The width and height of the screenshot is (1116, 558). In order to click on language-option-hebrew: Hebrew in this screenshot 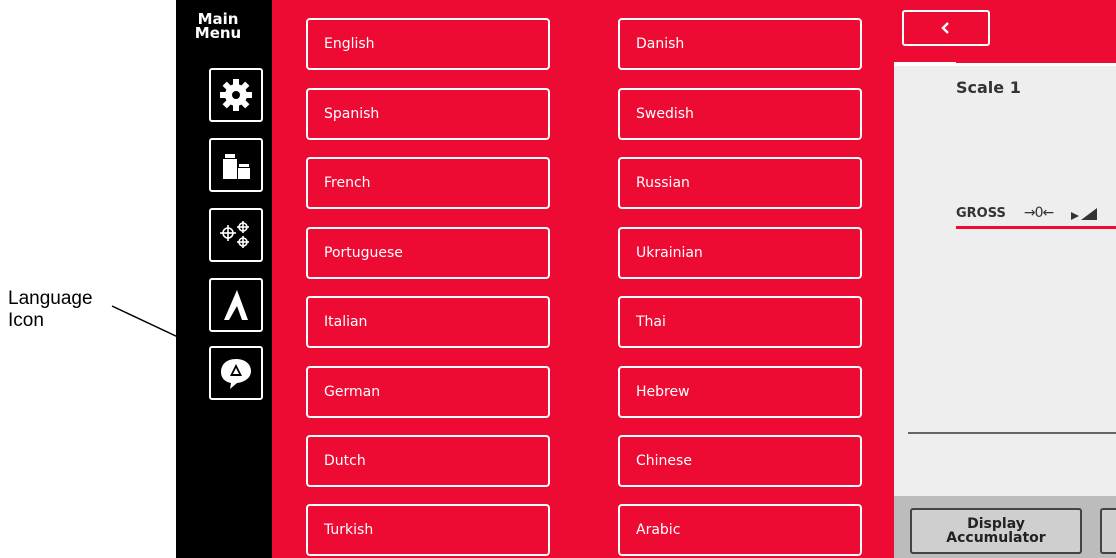, I will do `click(740, 392)`.